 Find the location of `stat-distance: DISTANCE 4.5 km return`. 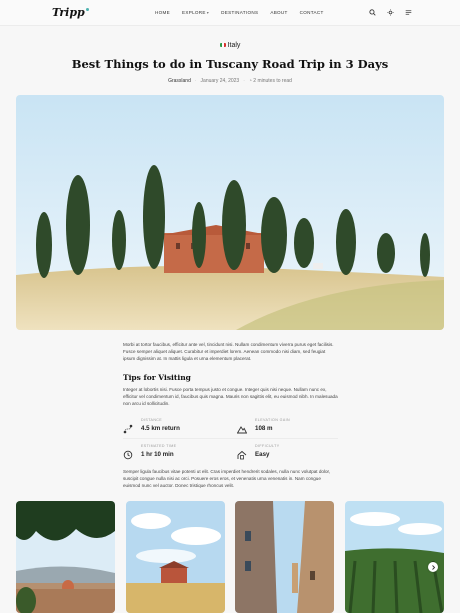

stat-distance: DISTANCE 4.5 km return is located at coordinates (173, 428).